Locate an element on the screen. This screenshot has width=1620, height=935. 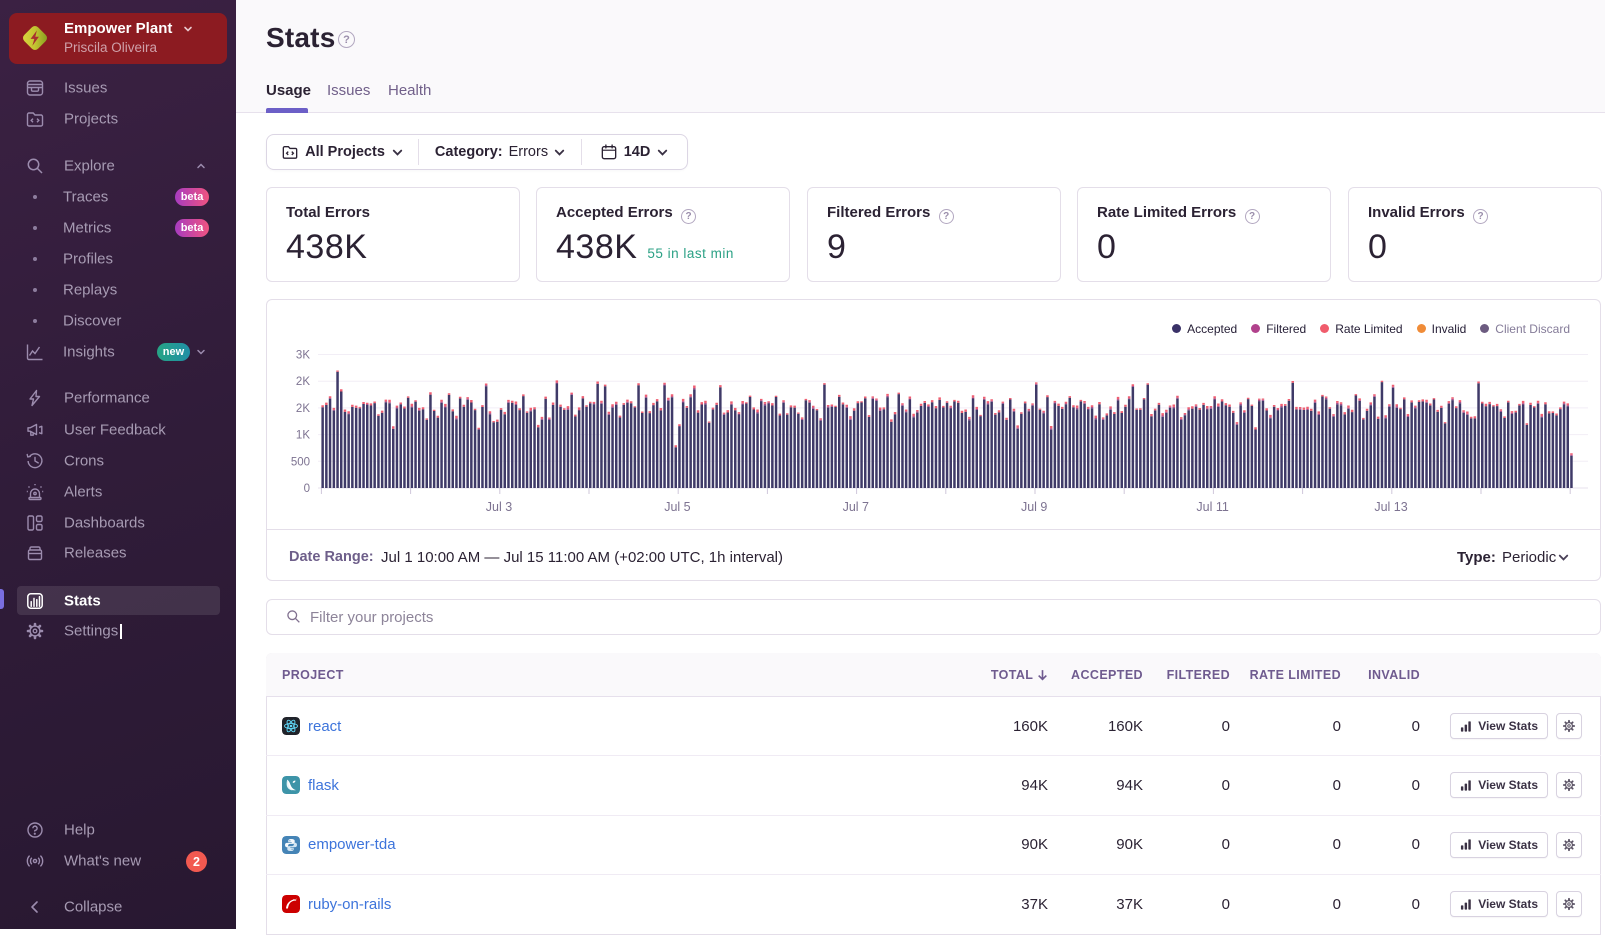
svg-text: 500 is located at coordinates (300, 462).